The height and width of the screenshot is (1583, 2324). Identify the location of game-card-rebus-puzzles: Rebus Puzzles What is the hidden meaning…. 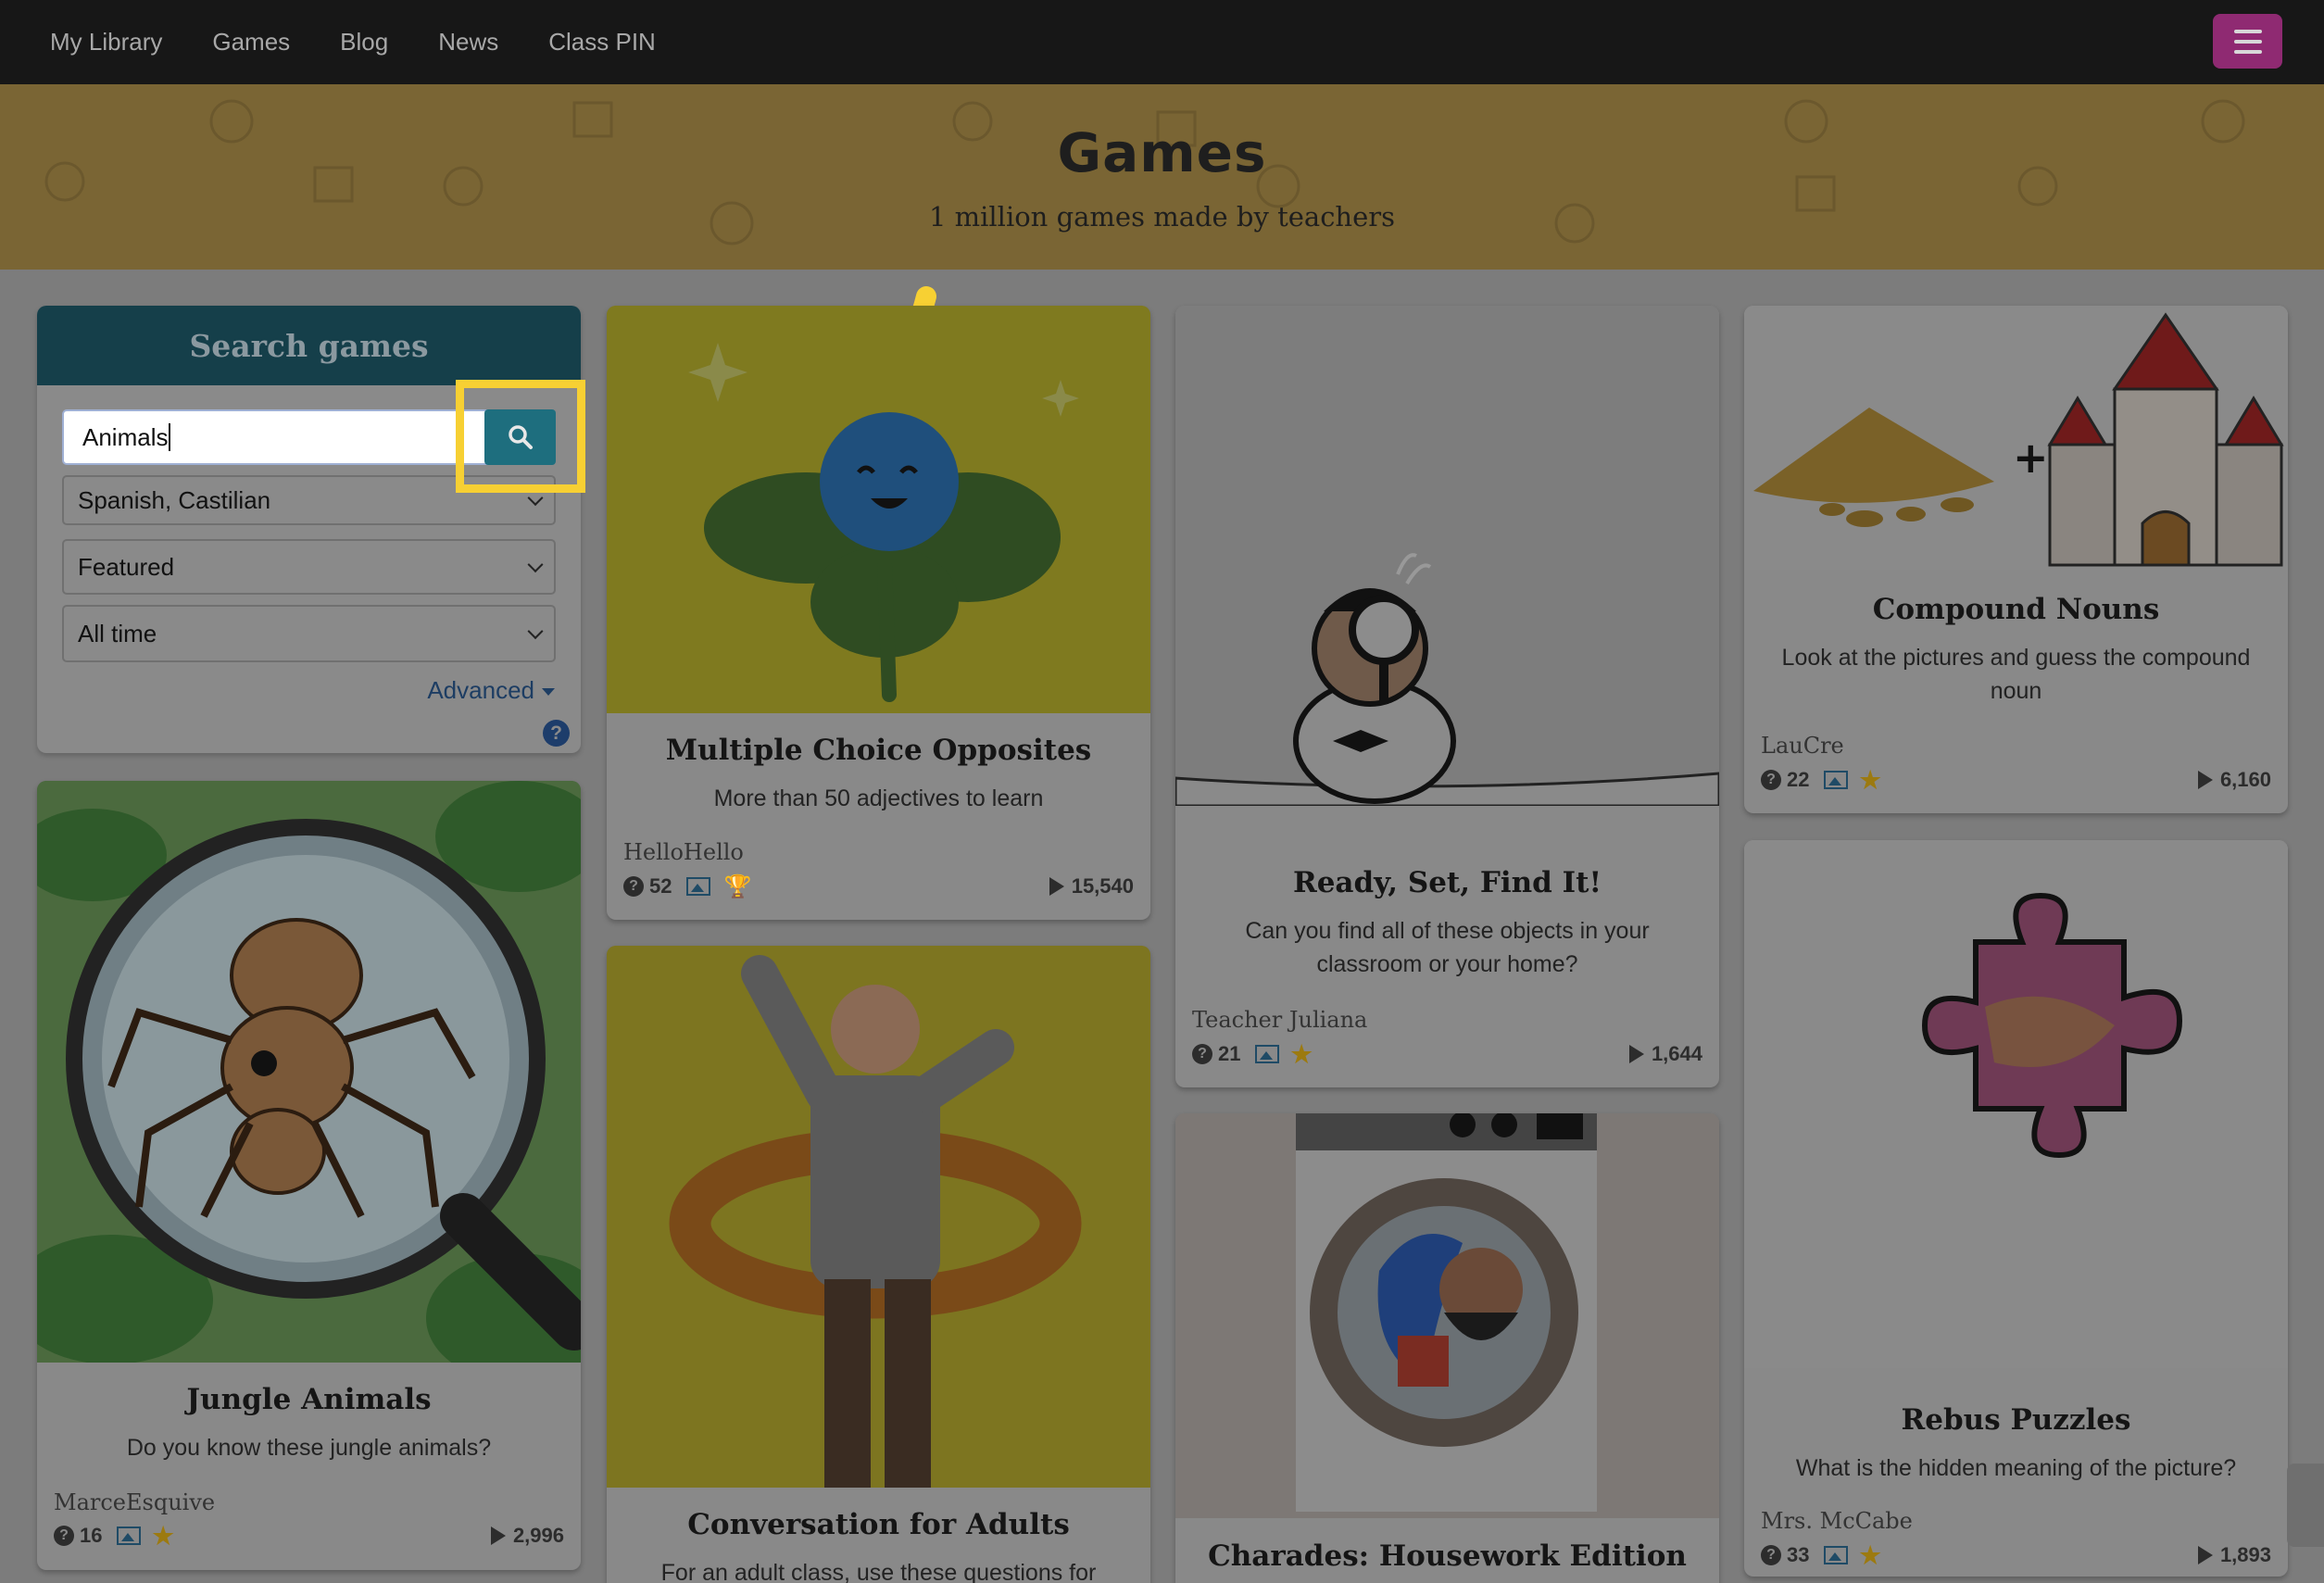
(2016, 1208).